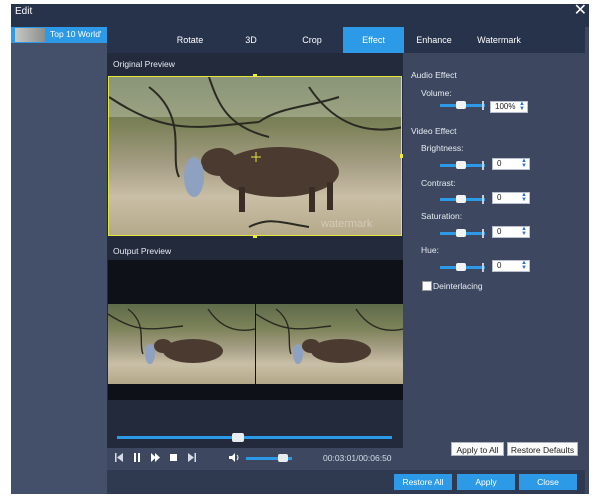 The height and width of the screenshot is (499, 600). Describe the element at coordinates (238, 437) in the screenshot. I see `seek-handle` at that location.